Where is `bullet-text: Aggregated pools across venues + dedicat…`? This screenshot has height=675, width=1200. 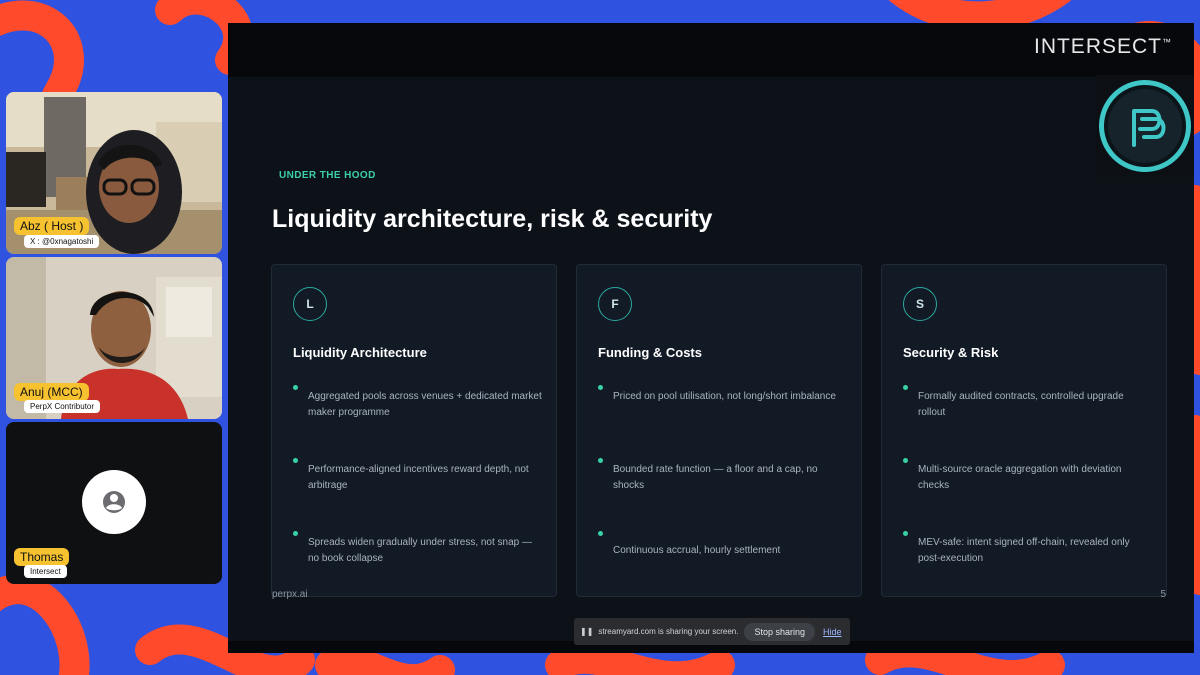 bullet-text: Aggregated pools across venues + dedicat… is located at coordinates (425, 404).